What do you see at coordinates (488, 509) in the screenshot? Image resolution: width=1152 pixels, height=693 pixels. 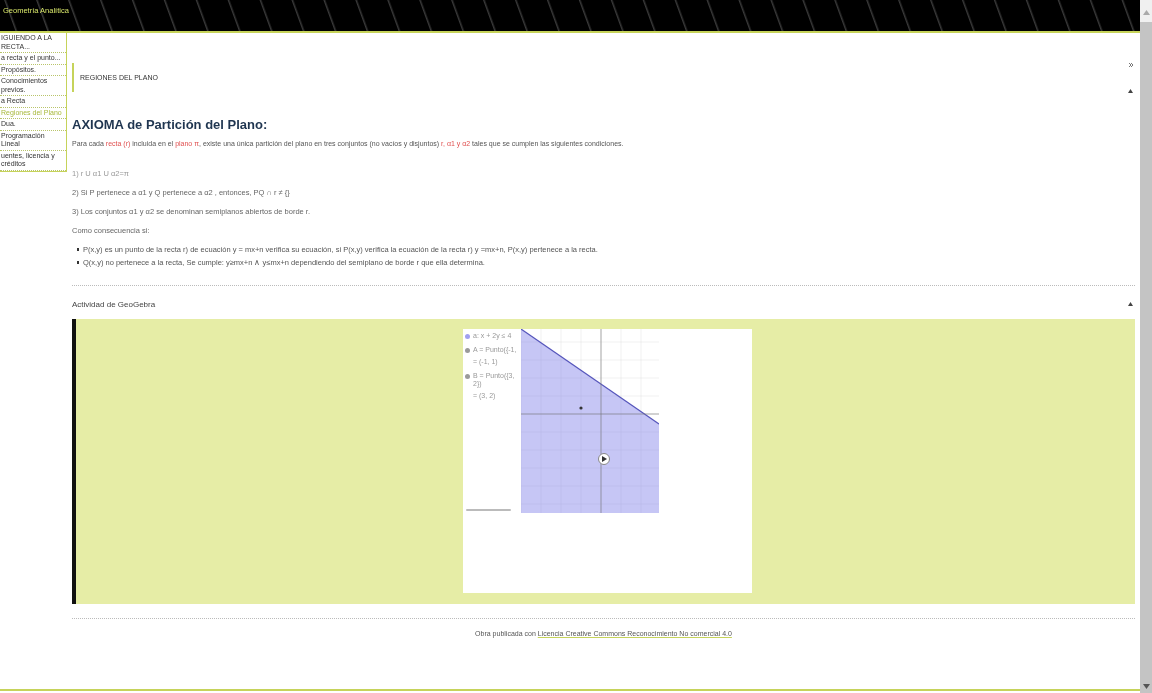 I see `scroll-thumb` at bounding box center [488, 509].